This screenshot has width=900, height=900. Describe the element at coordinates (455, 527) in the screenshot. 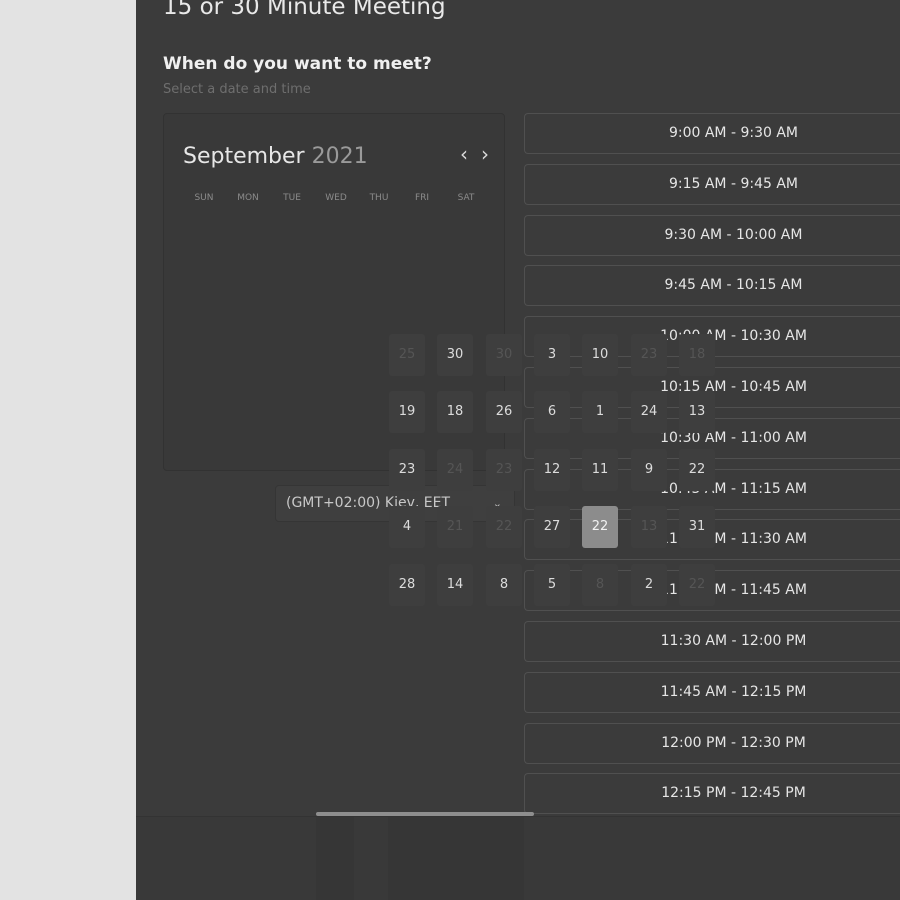

I see `calendar-day: 21` at that location.